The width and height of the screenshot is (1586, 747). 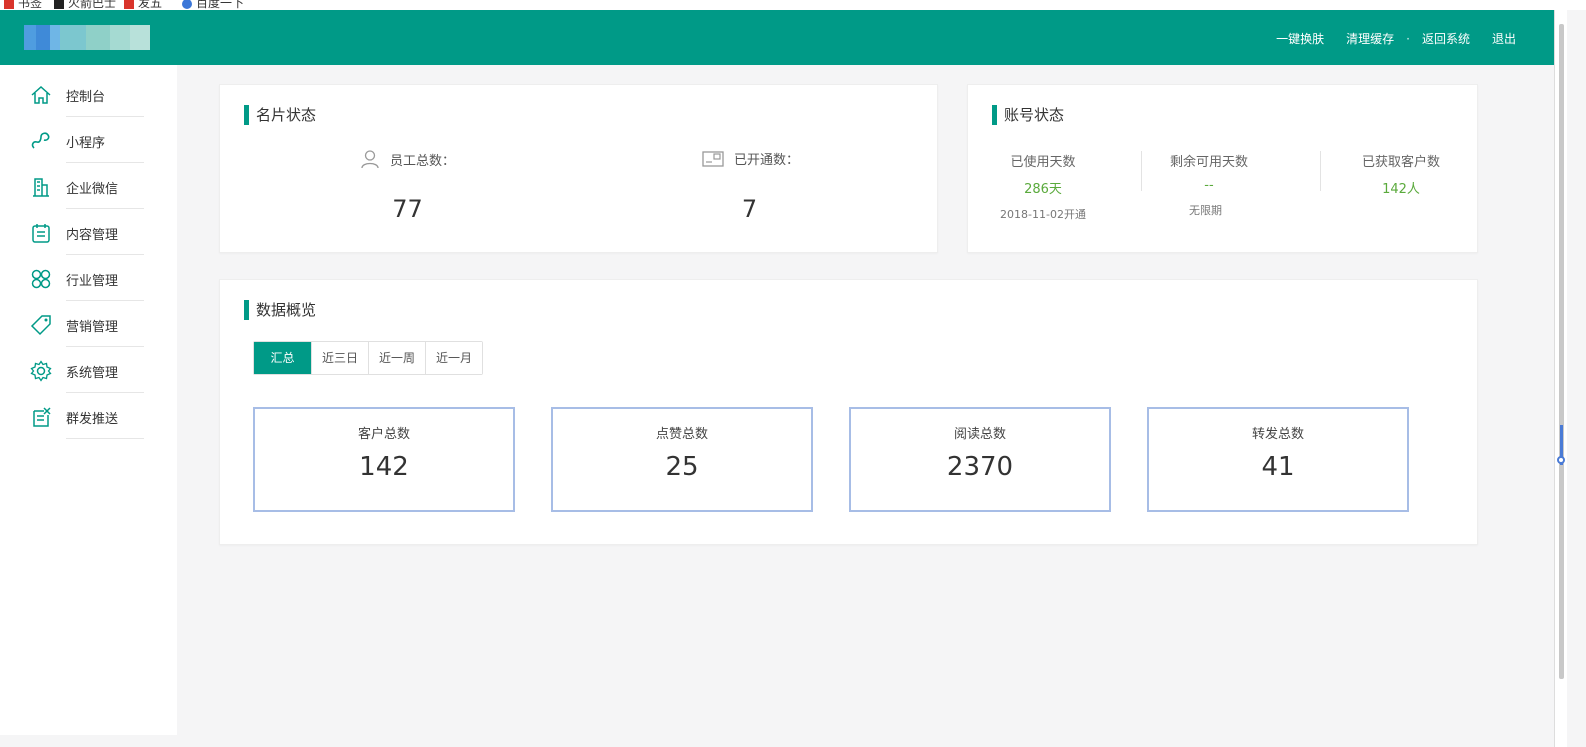 I want to click on customers-acquired-stat: 已获取客户数 142人, so click(x=1401, y=174).